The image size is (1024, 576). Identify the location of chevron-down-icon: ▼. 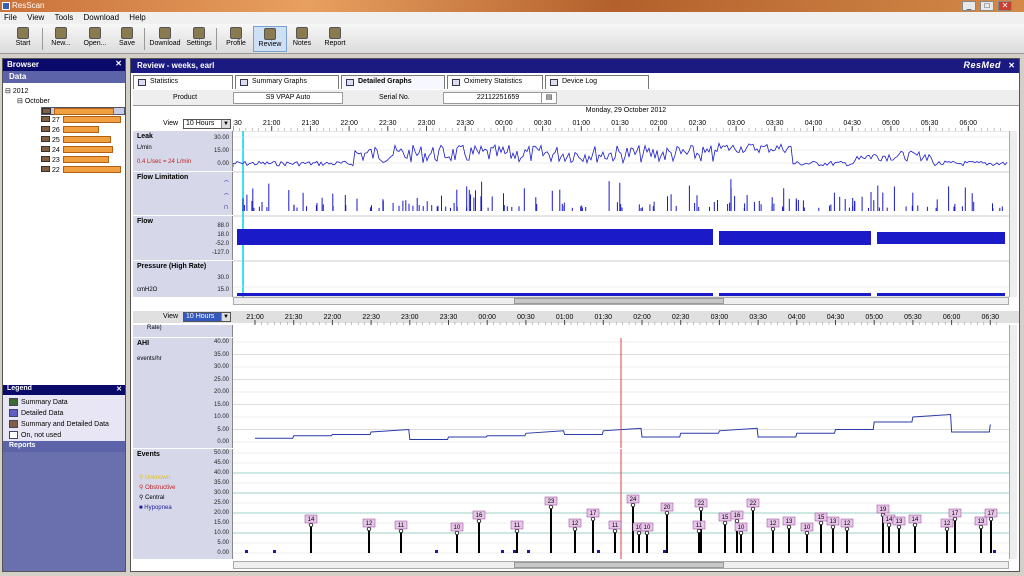
(225, 124).